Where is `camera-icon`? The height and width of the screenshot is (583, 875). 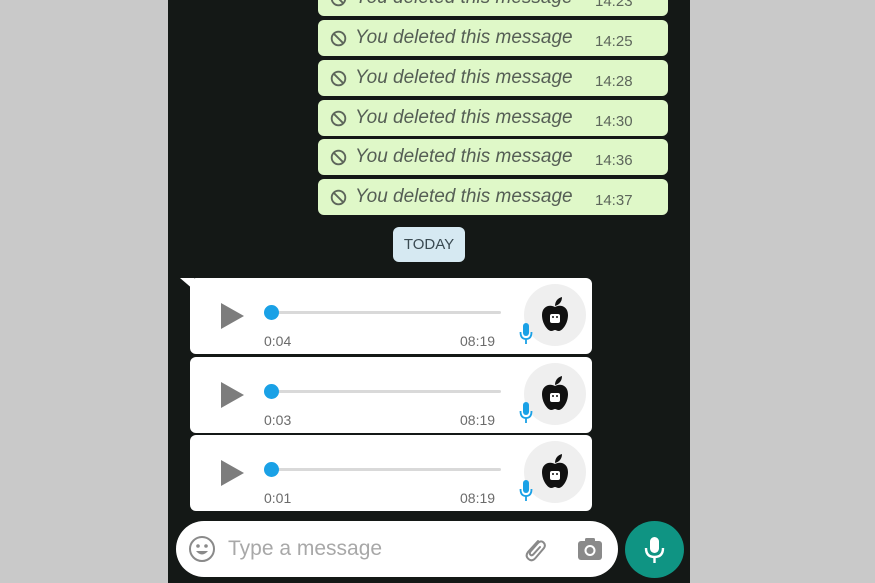 camera-icon is located at coordinates (590, 549).